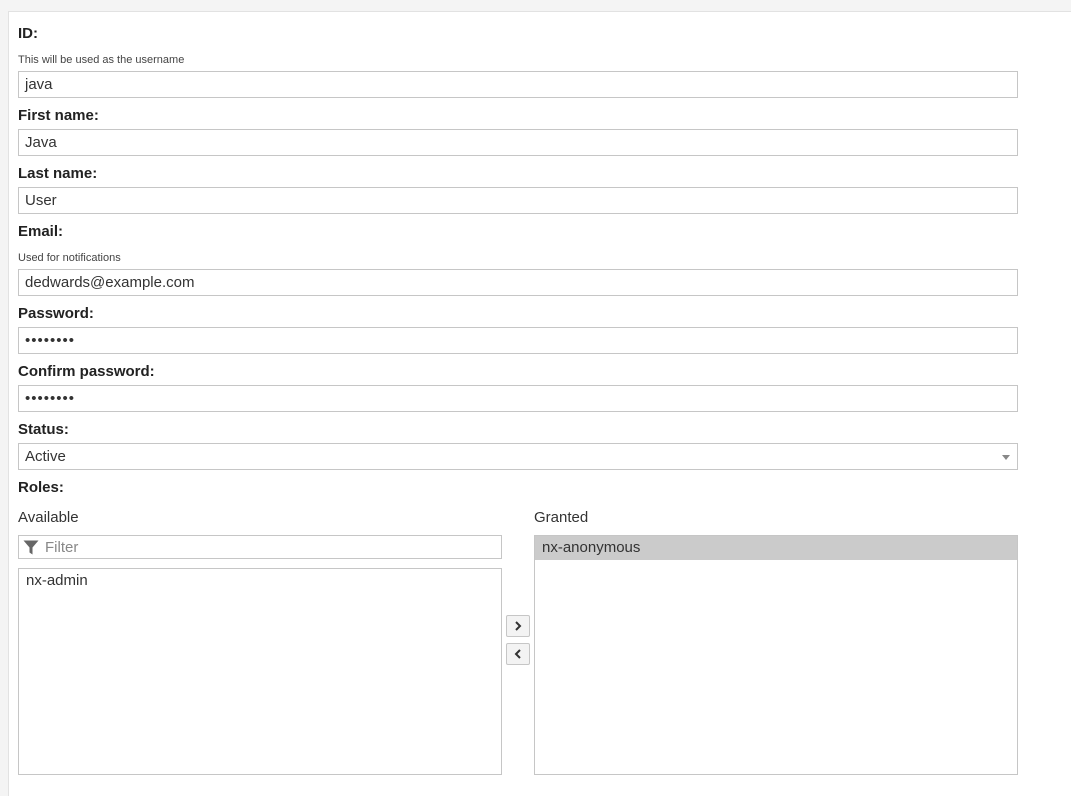  Describe the element at coordinates (518, 340) in the screenshot. I see `password-field: ••••••••` at that location.